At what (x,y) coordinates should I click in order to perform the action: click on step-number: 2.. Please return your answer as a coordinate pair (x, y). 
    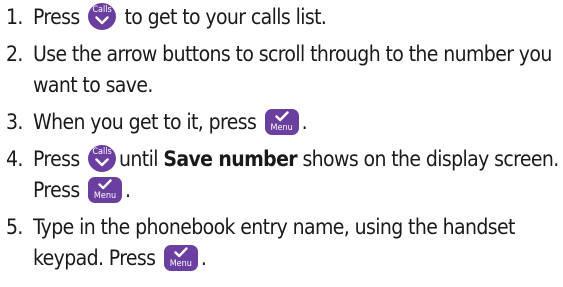
    Looking at the image, I should click on (14, 54).